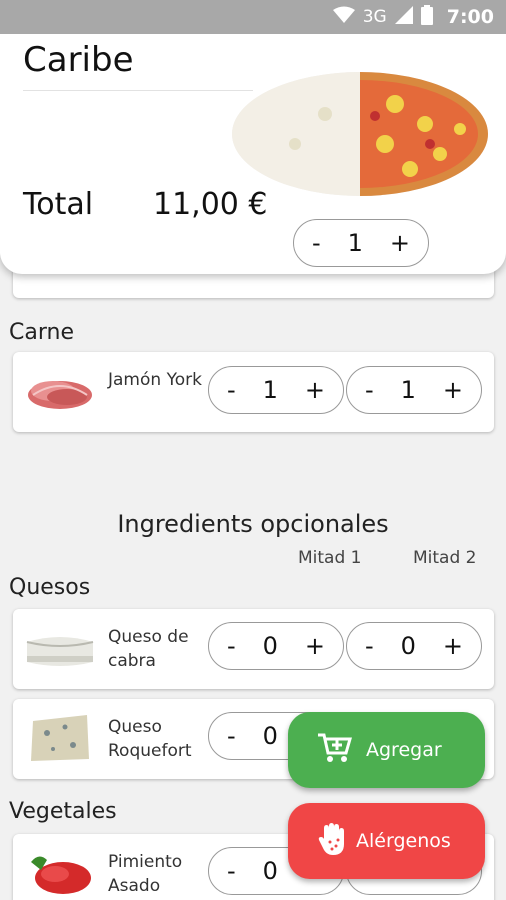 The height and width of the screenshot is (900, 506). What do you see at coordinates (334, 750) in the screenshot?
I see `cart-plus-icon` at bounding box center [334, 750].